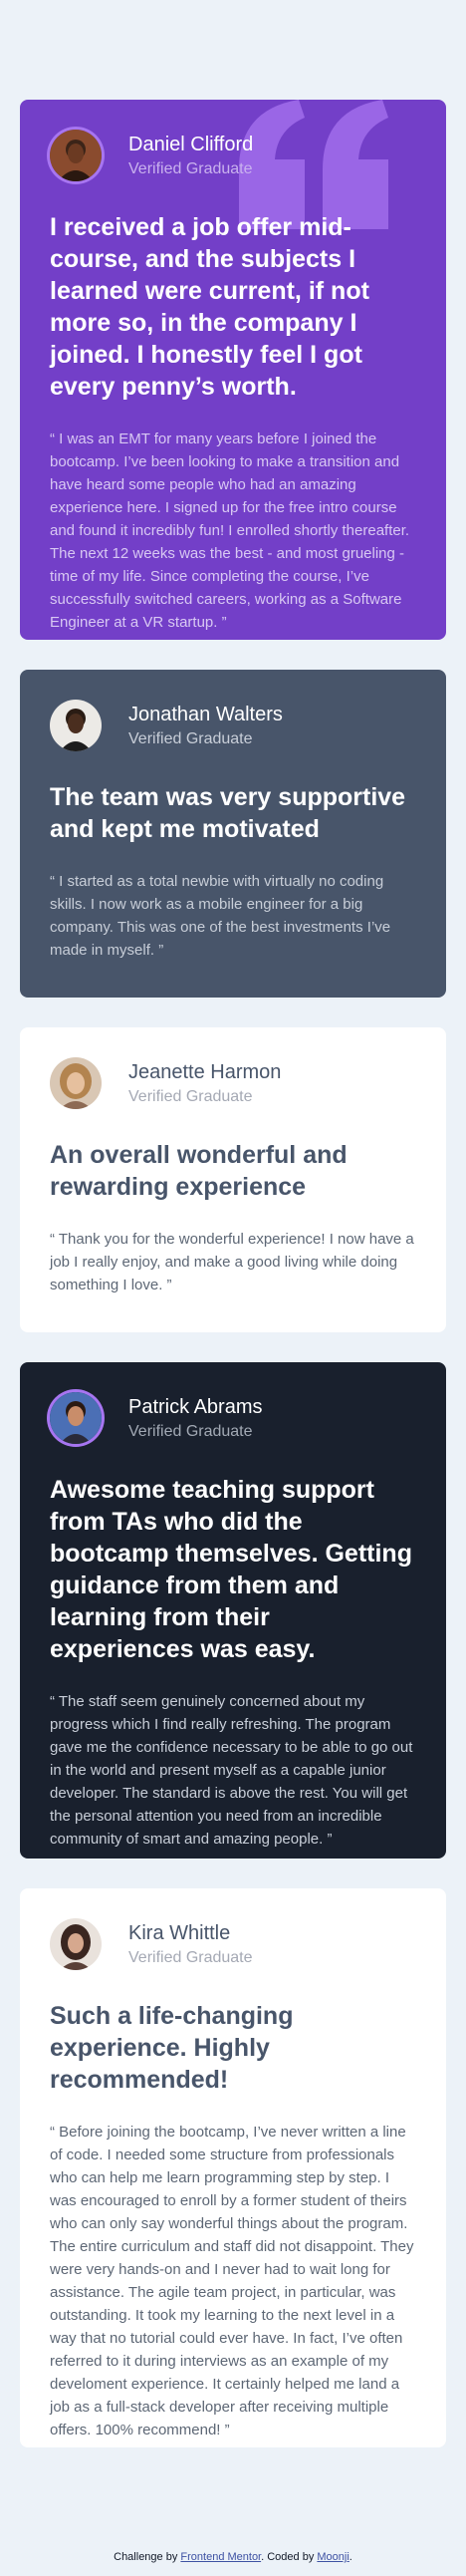  Describe the element at coordinates (76, 1083) in the screenshot. I see `avatar-jeanette` at that location.